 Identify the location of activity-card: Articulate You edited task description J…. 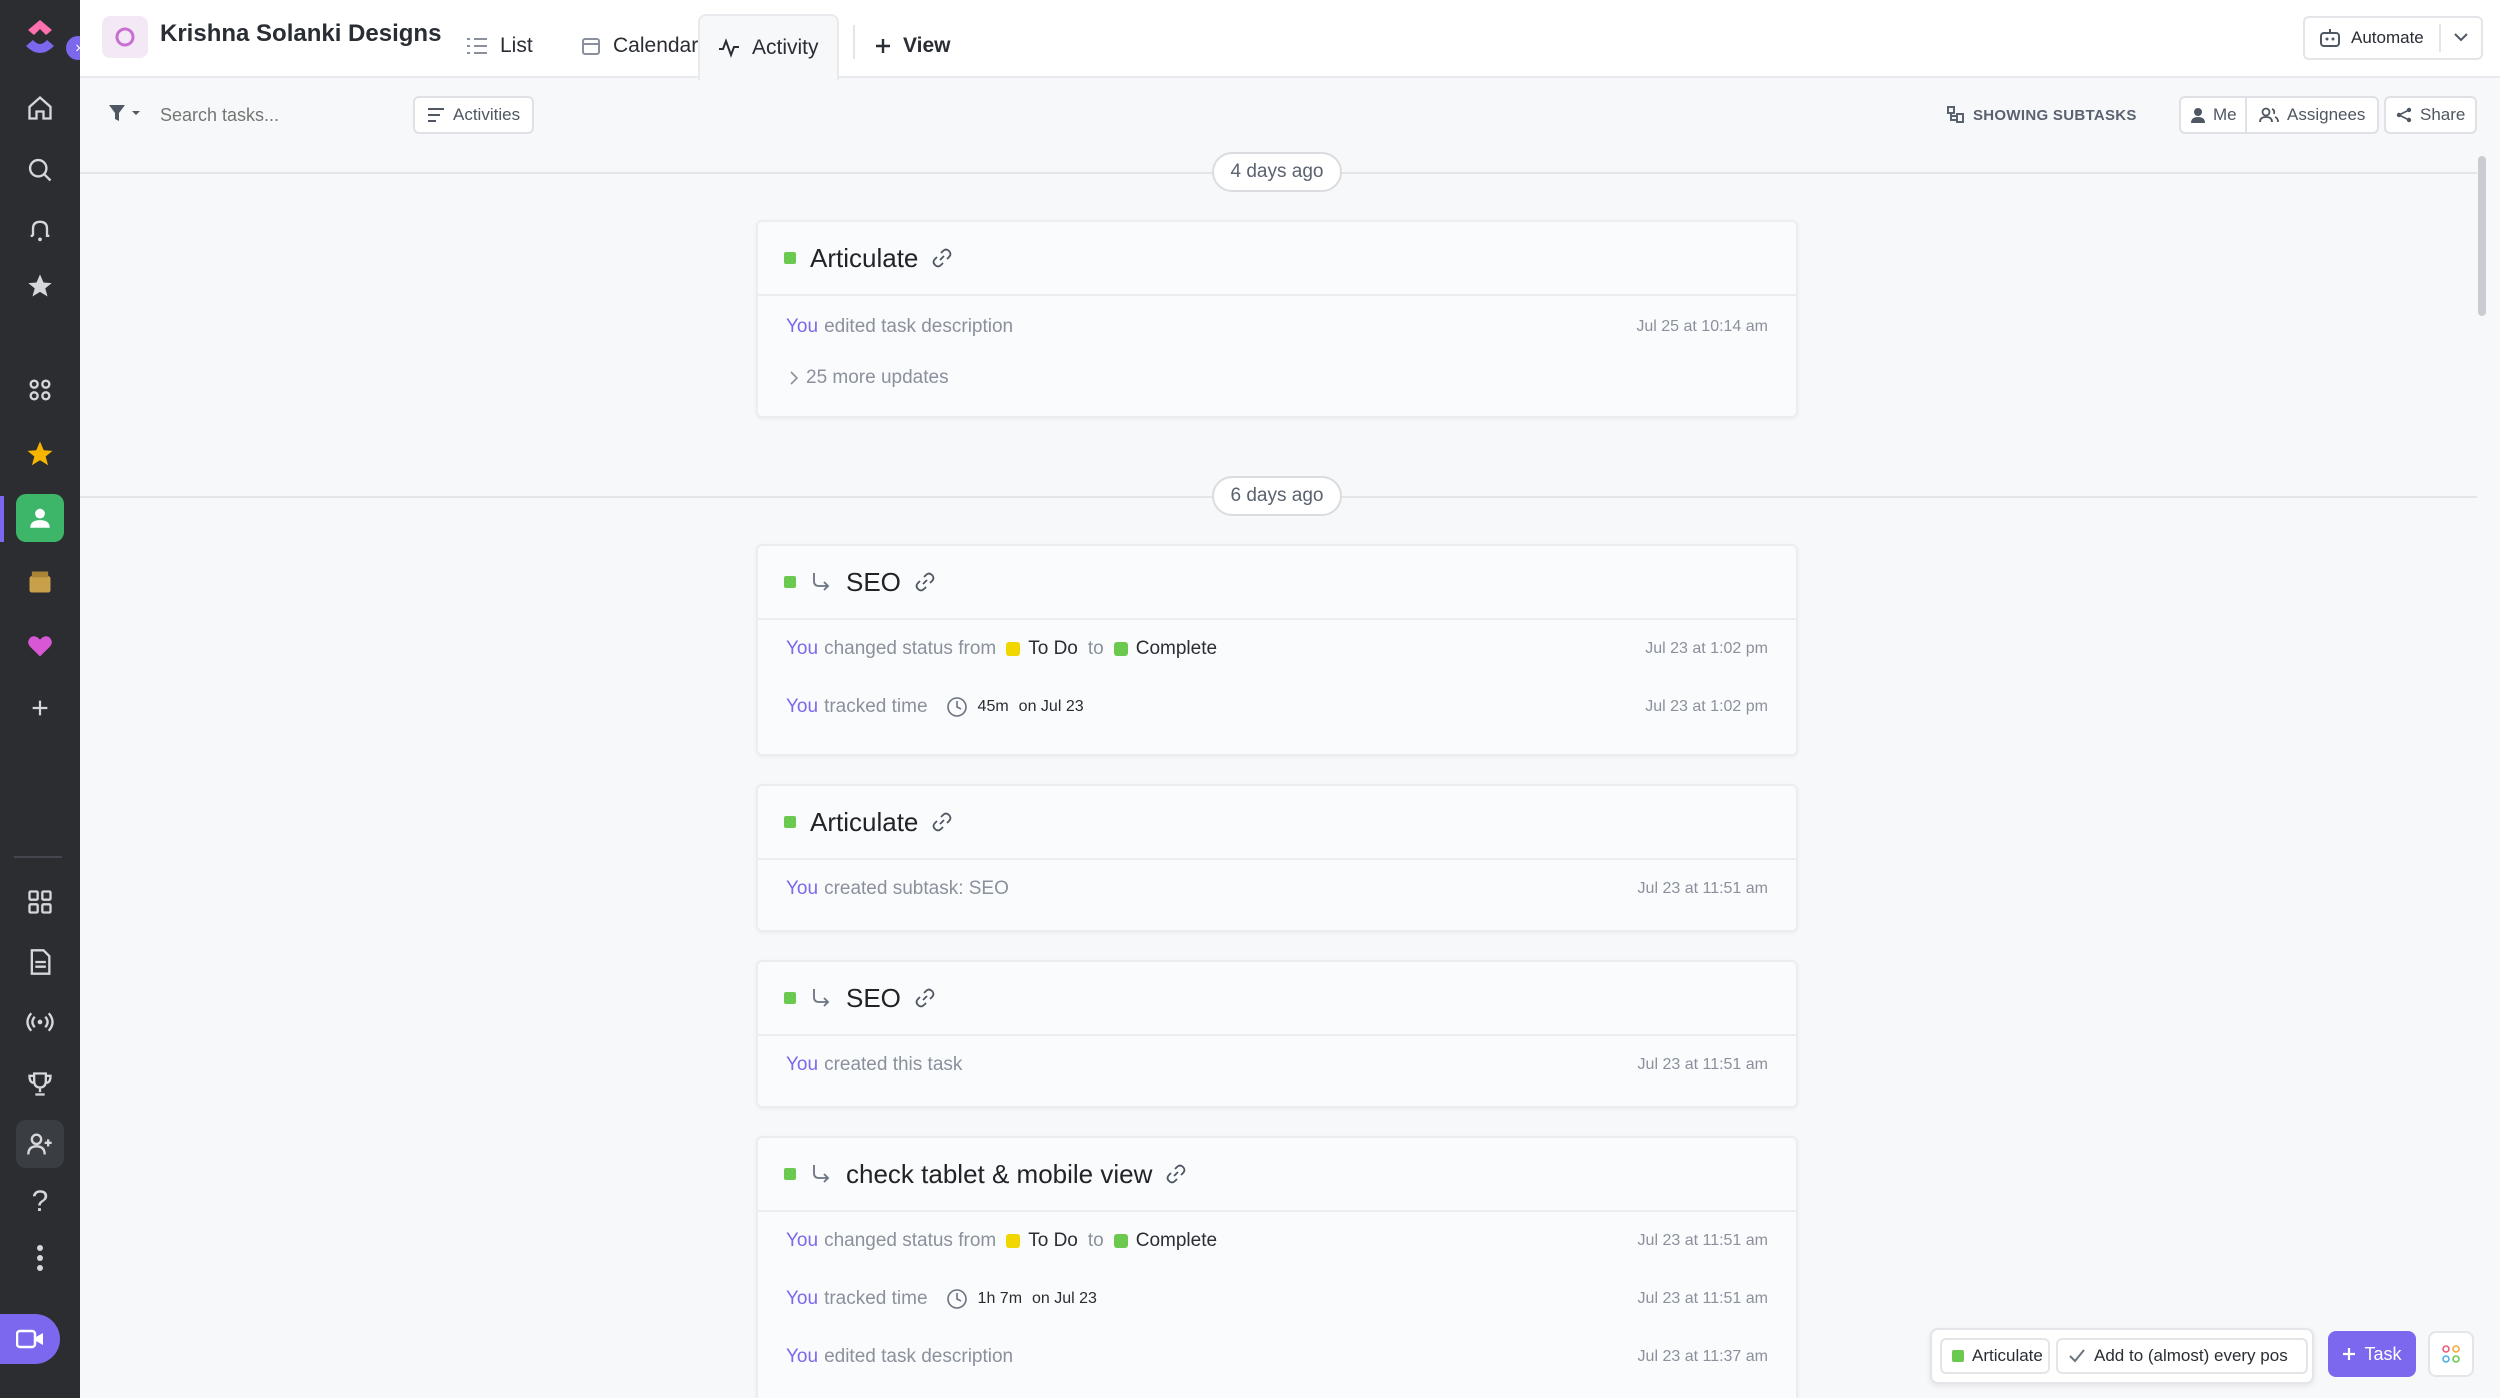
(1277, 319).